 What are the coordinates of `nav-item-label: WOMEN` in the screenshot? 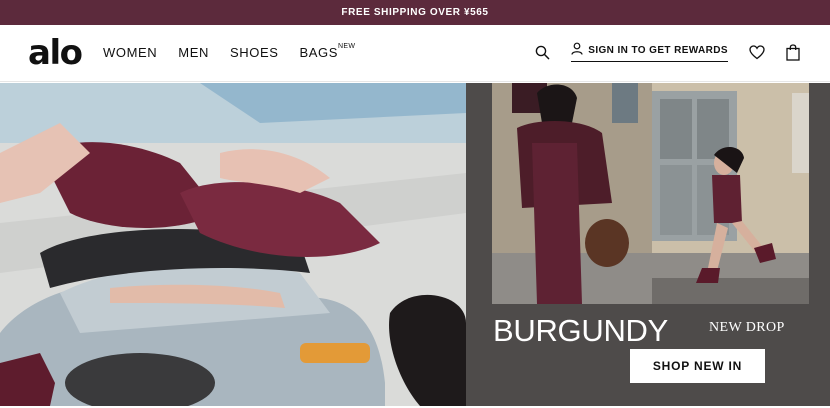 It's located at (130, 52).